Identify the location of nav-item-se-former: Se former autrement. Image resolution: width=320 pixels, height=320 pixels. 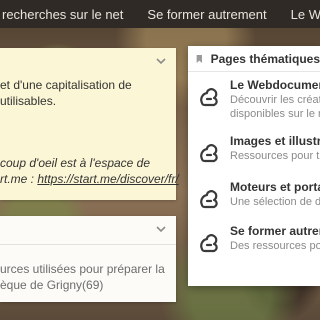
(206, 14).